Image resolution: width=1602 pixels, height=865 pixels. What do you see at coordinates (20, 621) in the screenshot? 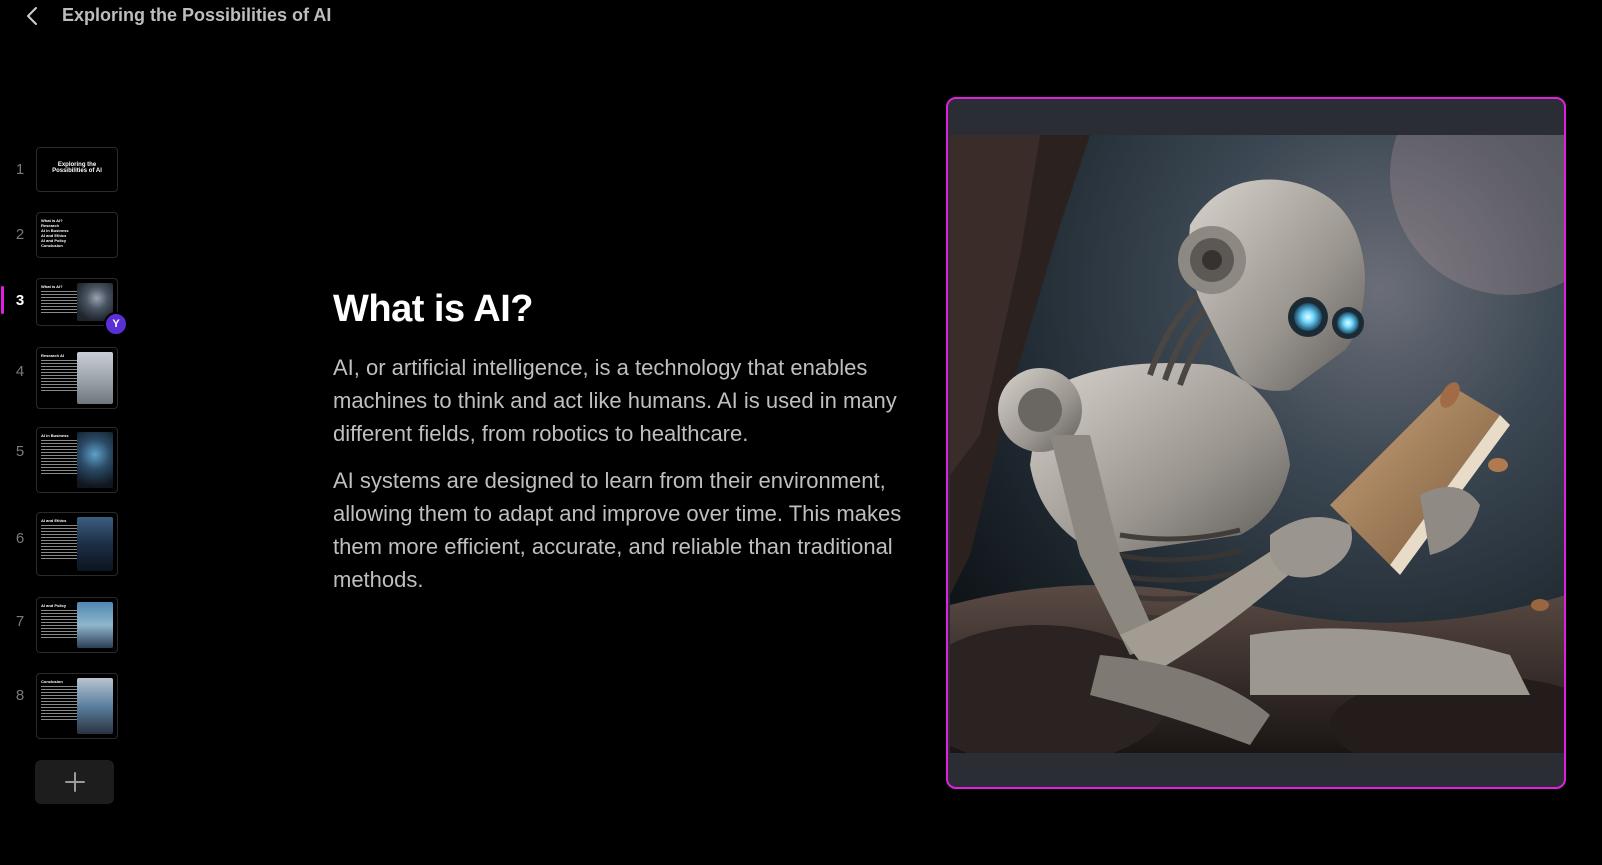
I see `slide-number: 7` at bounding box center [20, 621].